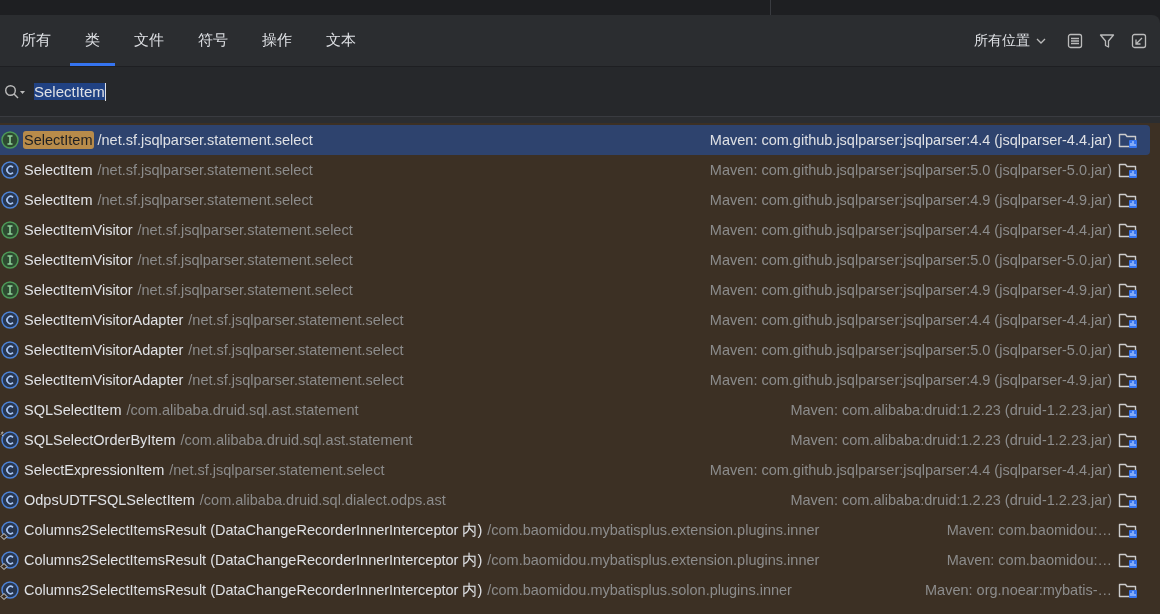  I want to click on result-row: OdpsUDTFSQLSelectItem /com.alibaba.druid.sql.dialect.odps.ast Maven: com.alibaba:druid:1.2.23 (druid-1.2.23.jar), so click(575, 500).